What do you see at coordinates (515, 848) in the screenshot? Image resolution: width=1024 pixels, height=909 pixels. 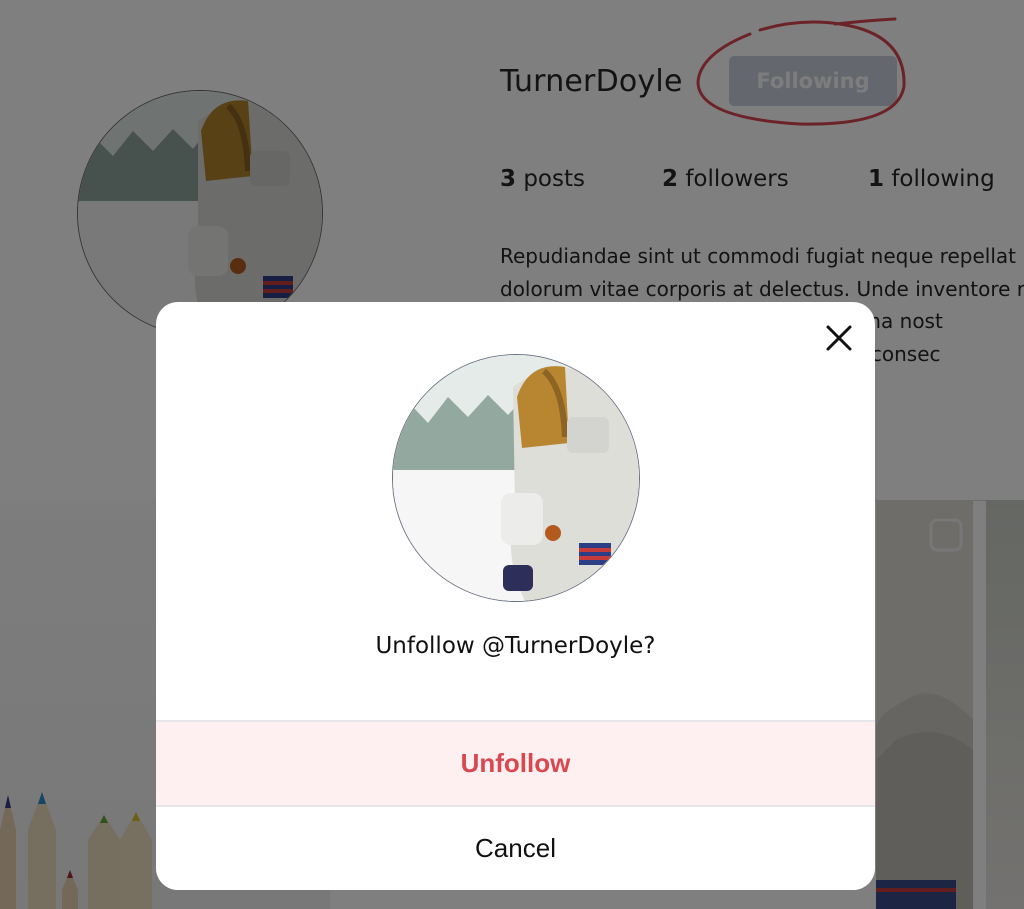 I see `cancel-button: Cancel` at bounding box center [515, 848].